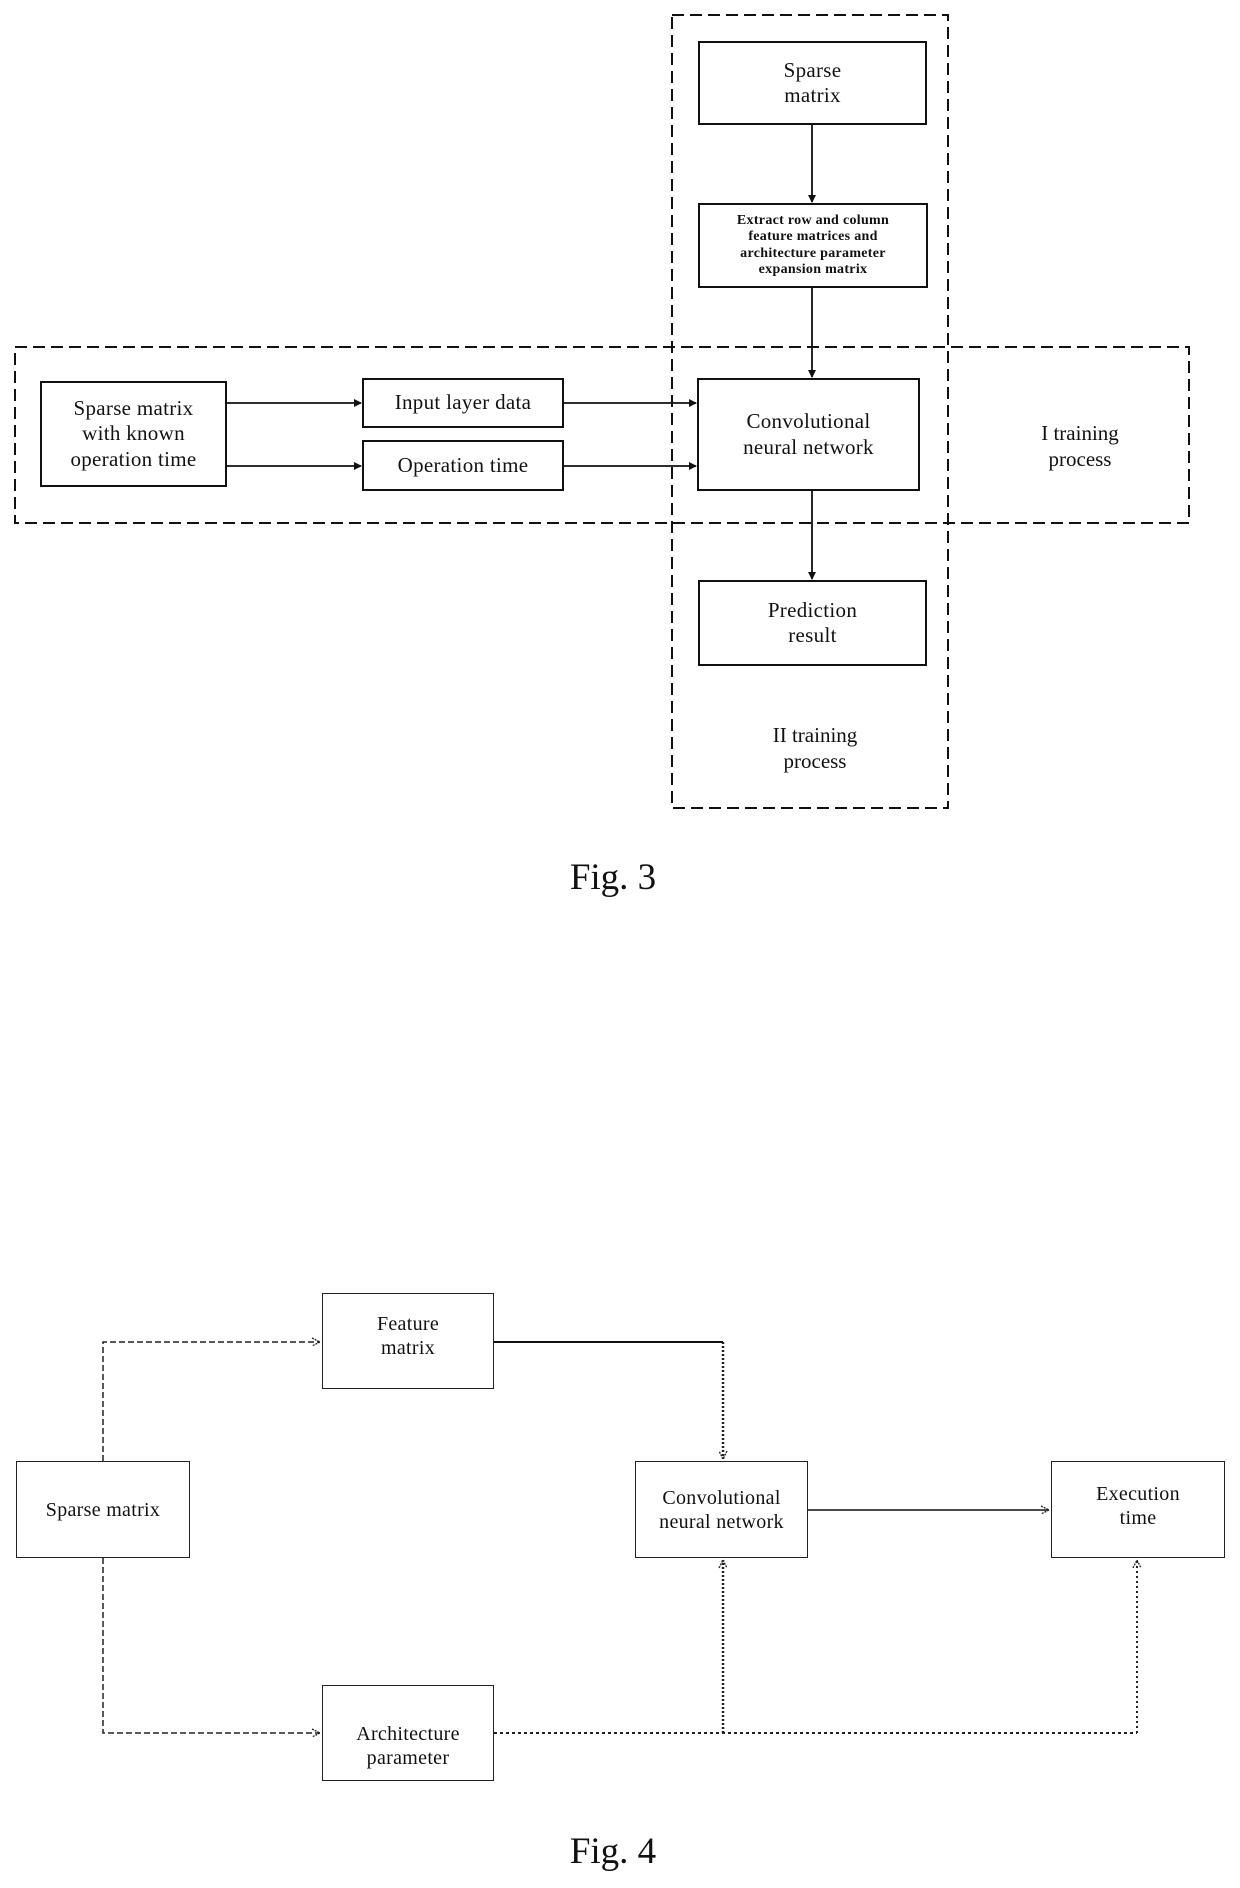 The image size is (1240, 1888). I want to click on node-text: operation time, so click(133, 458).